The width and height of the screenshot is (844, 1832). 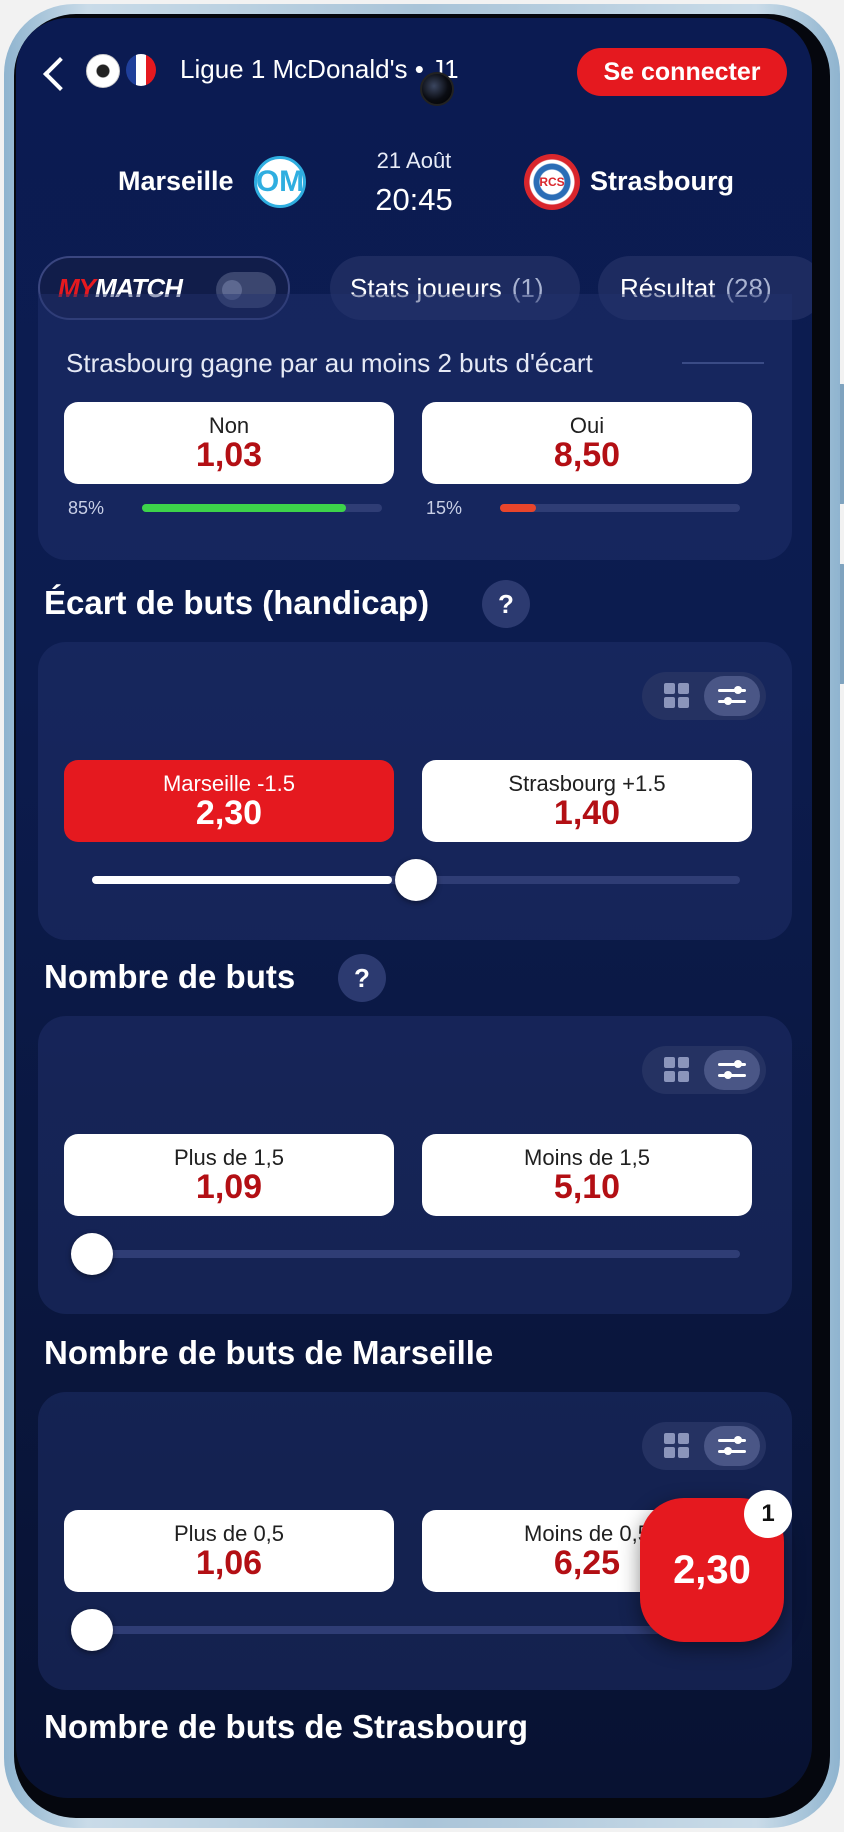 I want to click on odds-value: 1,09, so click(x=229, y=1187).